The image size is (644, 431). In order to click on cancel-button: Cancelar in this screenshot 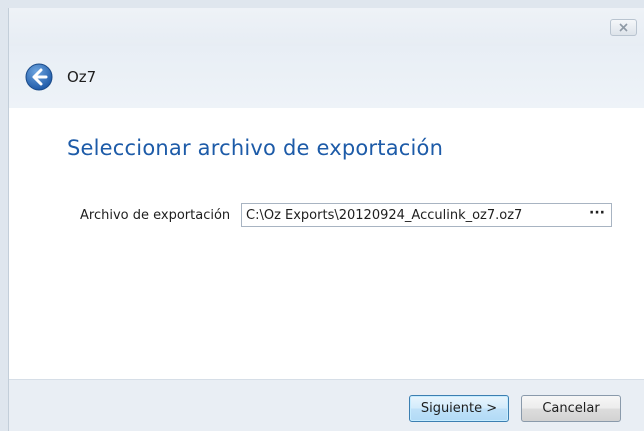, I will do `click(571, 408)`.